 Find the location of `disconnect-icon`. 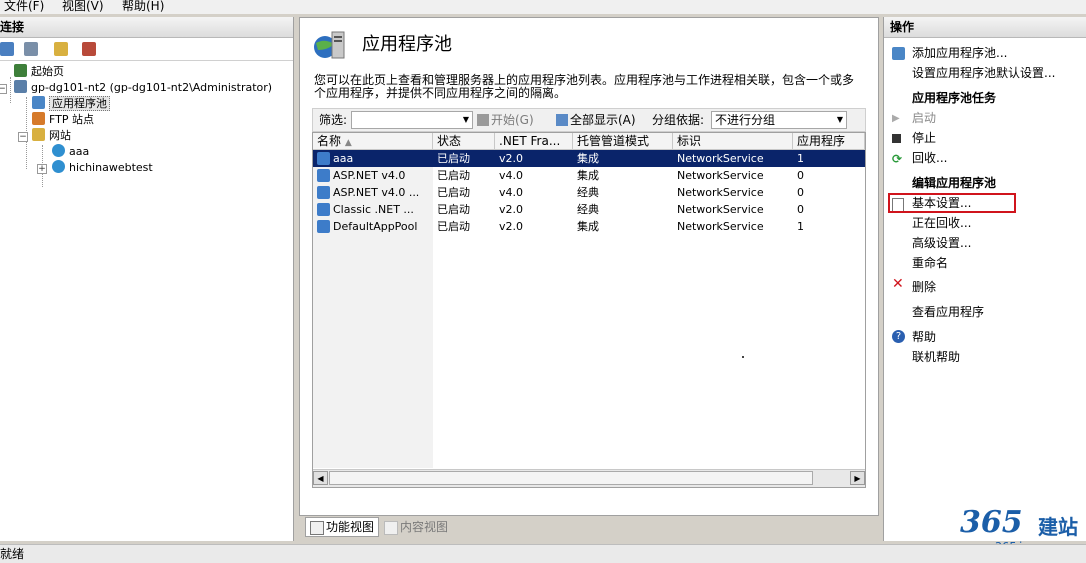

disconnect-icon is located at coordinates (89, 49).